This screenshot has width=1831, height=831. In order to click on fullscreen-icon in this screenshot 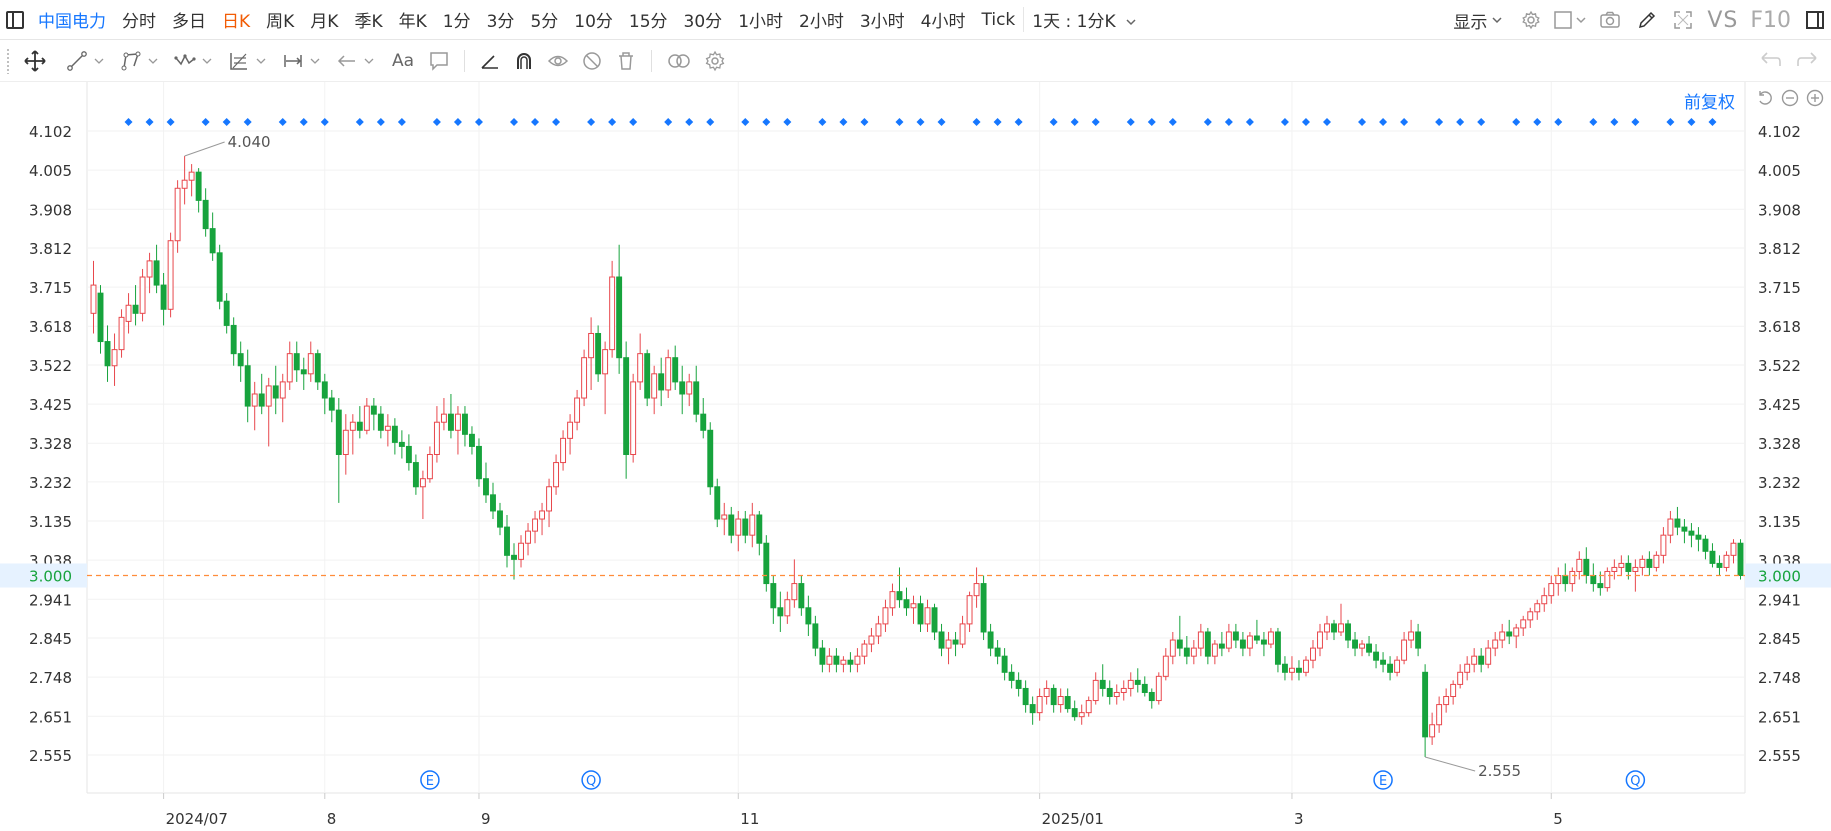, I will do `click(1683, 20)`.